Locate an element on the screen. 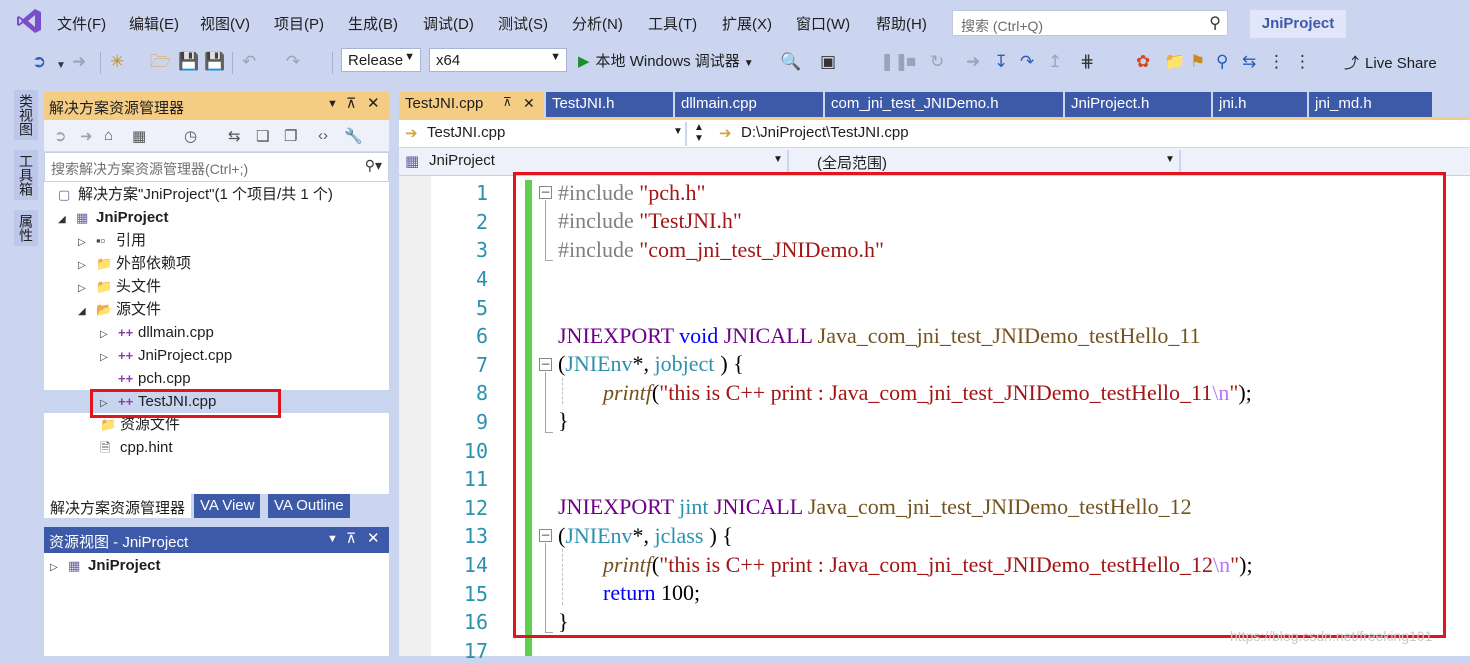 This screenshot has width=1470, height=663. split-arrows-icon: ▲ ▼ is located at coordinates (699, 133).